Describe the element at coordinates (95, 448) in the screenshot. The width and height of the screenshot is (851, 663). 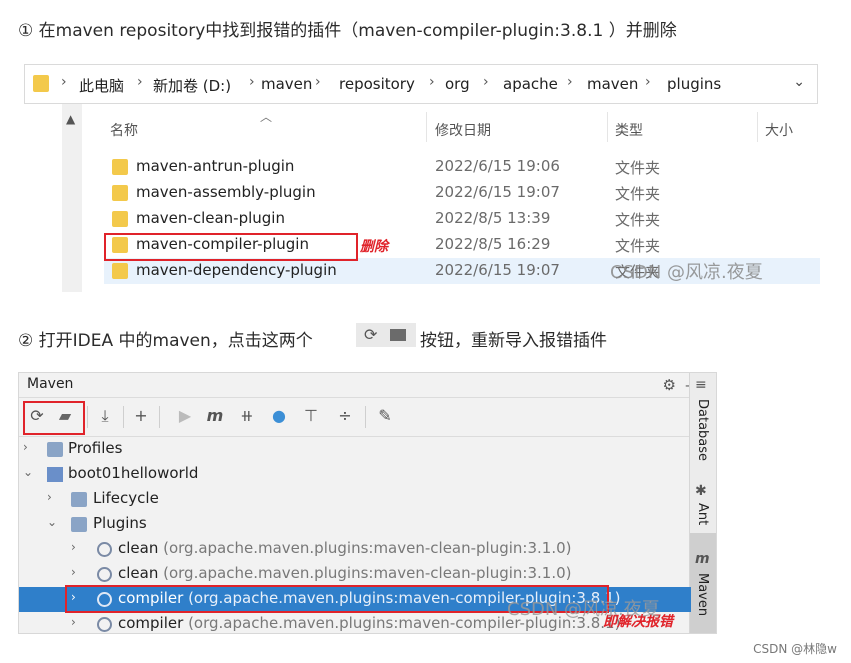
I see `tree-label: Profiles` at that location.